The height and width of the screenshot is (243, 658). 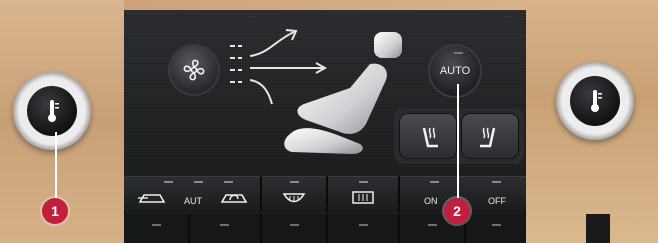 I want to click on defrost-rear-icon, so click(x=363, y=197).